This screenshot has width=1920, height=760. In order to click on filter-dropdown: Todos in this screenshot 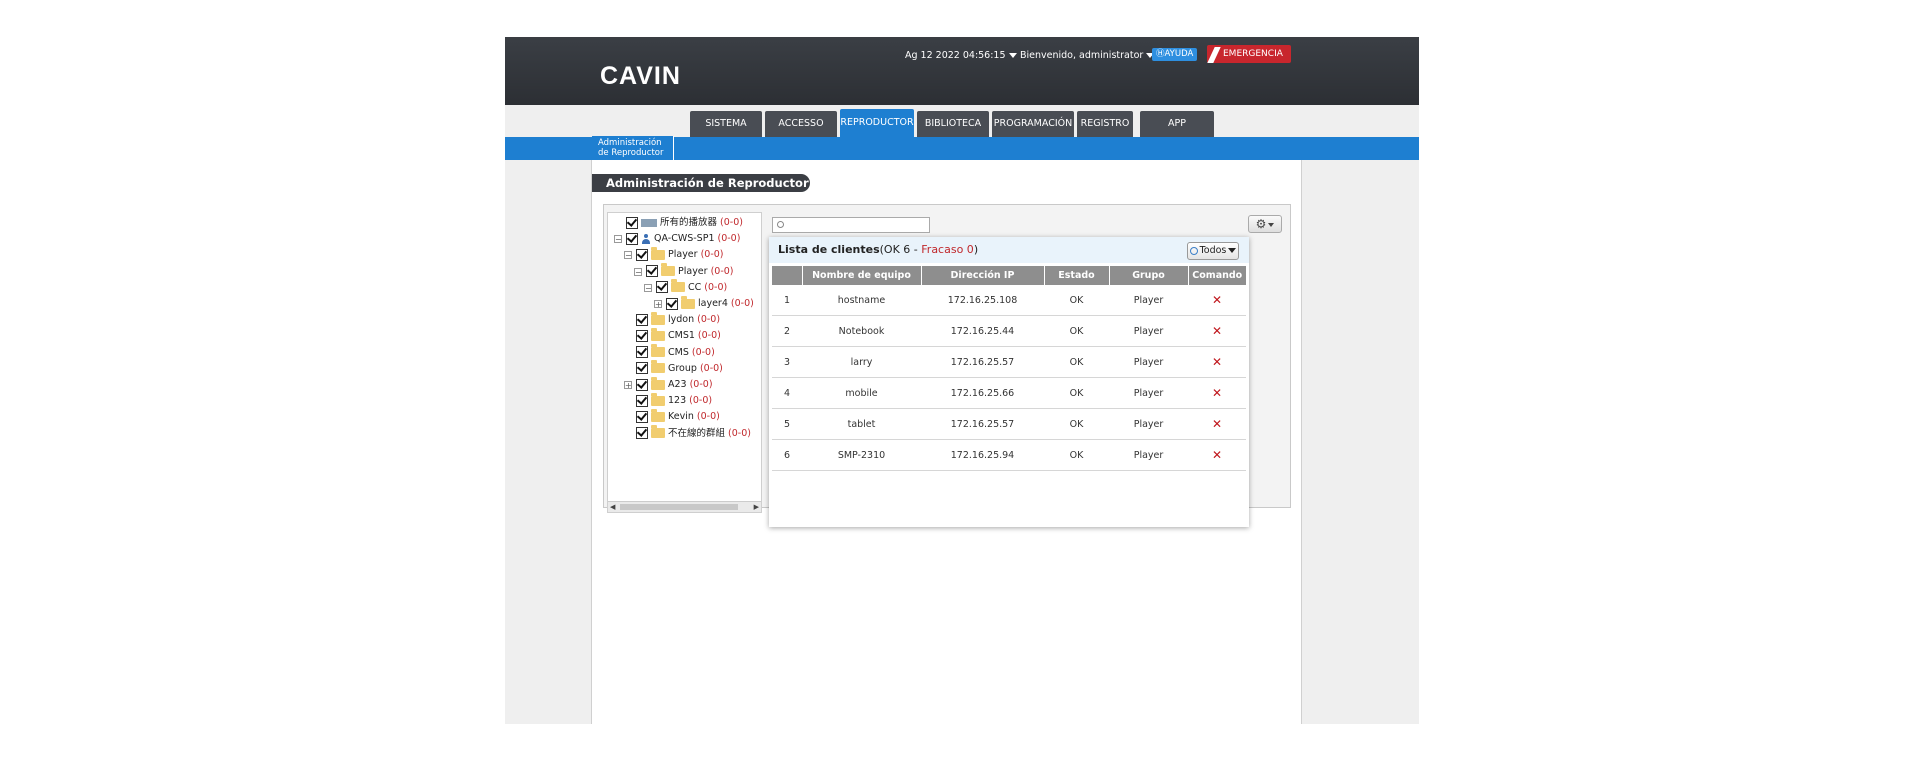, I will do `click(1213, 251)`.